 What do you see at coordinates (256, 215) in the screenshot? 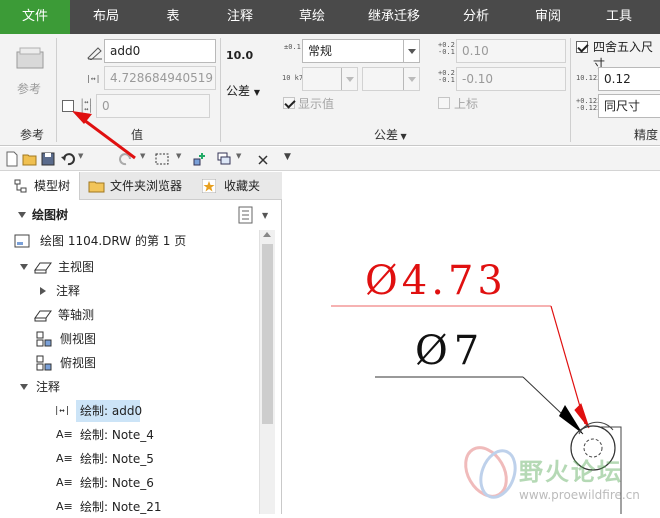
I see `tree-settings-button: ▼` at bounding box center [256, 215].